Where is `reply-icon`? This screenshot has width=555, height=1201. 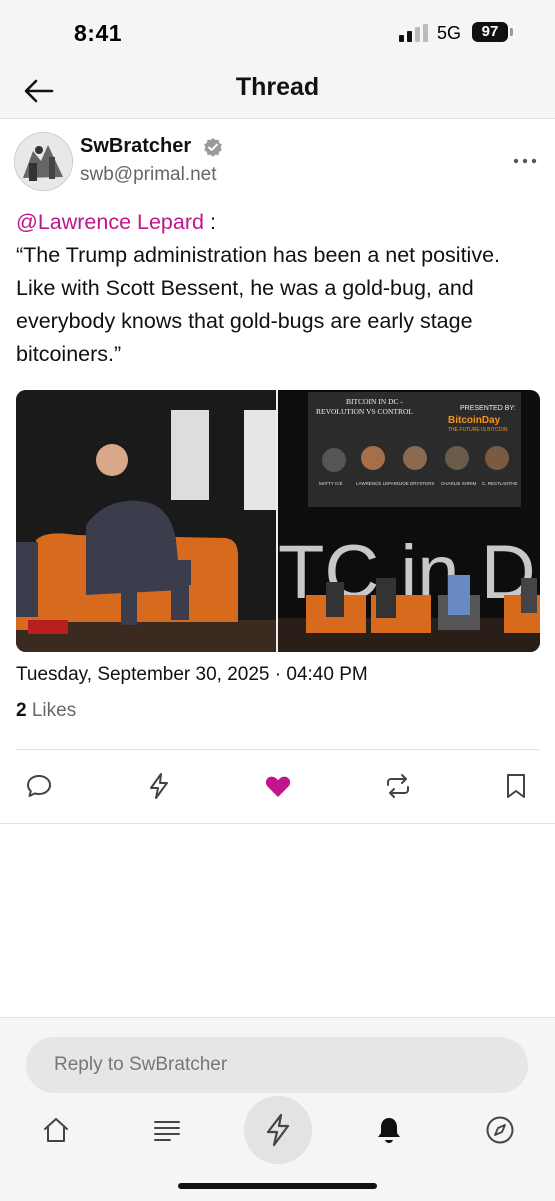 reply-icon is located at coordinates (39, 786).